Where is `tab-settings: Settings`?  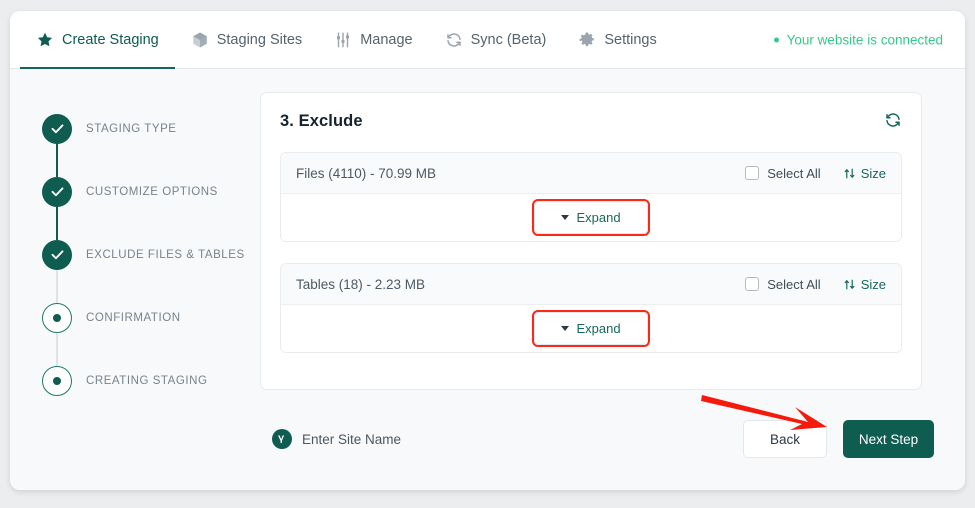
tab-settings: Settings is located at coordinates (617, 40).